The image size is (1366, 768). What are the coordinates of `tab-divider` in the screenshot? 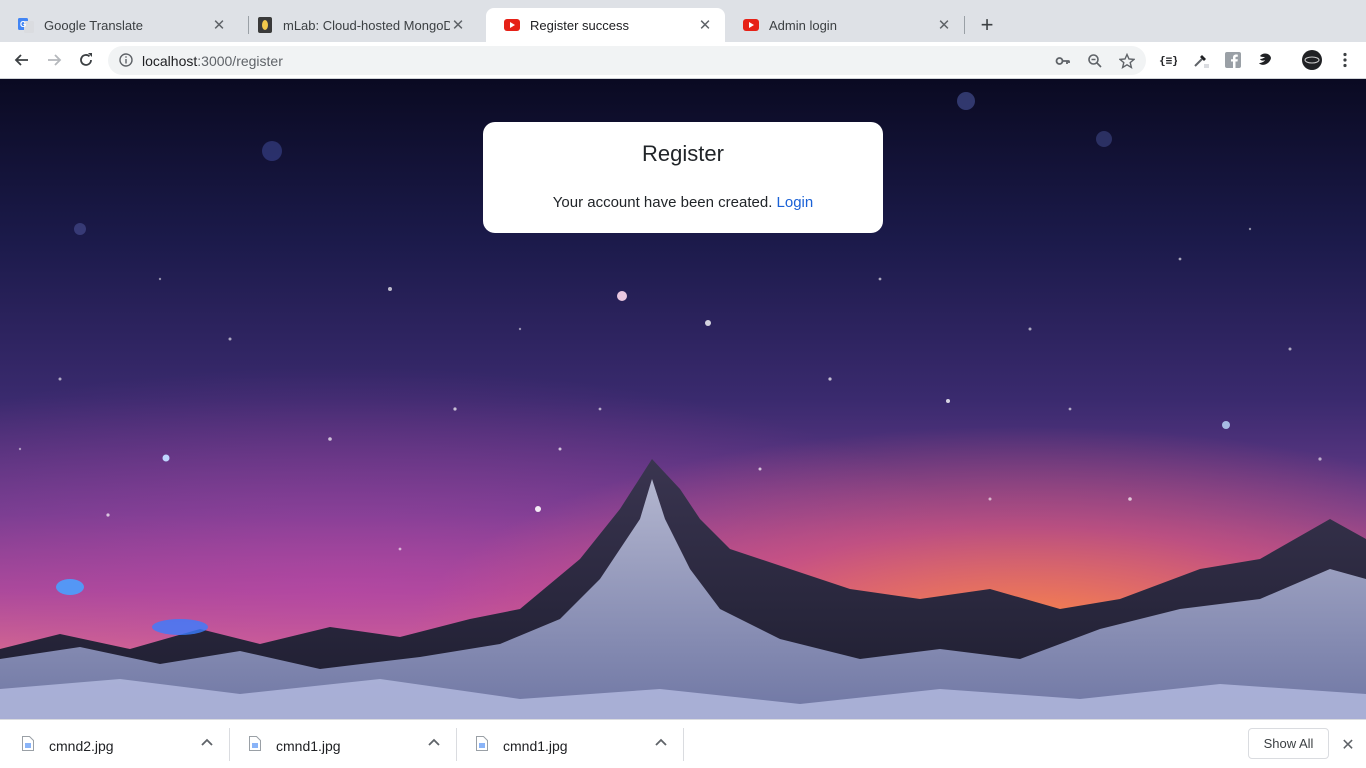 It's located at (964, 25).